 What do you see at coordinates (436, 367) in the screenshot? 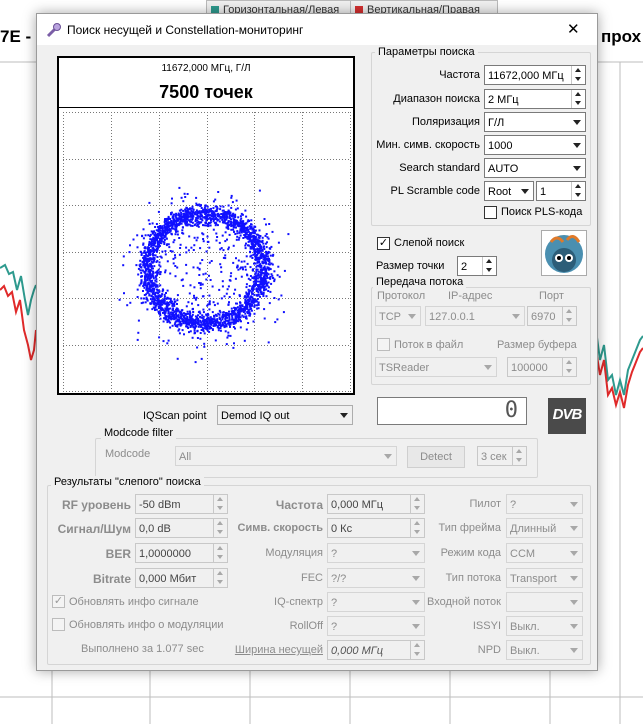
I see `reader-select: TSReader` at bounding box center [436, 367].